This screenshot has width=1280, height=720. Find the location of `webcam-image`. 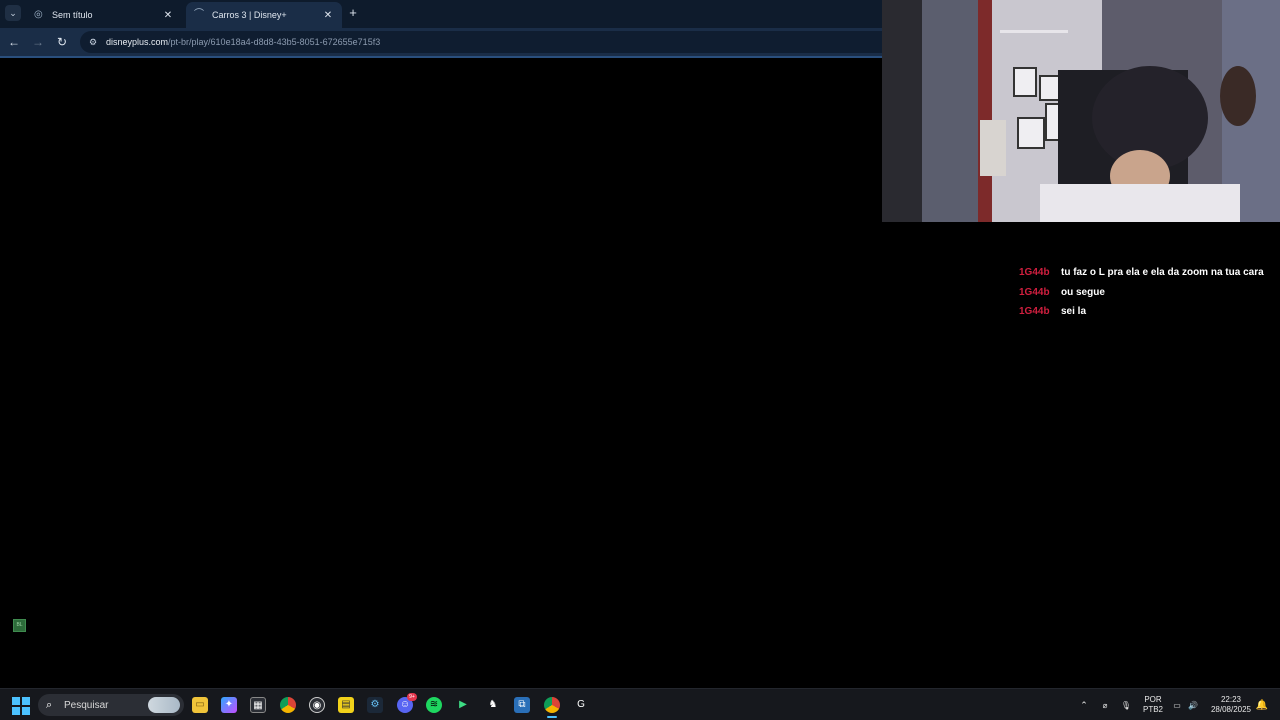

webcam-image is located at coordinates (1081, 111).